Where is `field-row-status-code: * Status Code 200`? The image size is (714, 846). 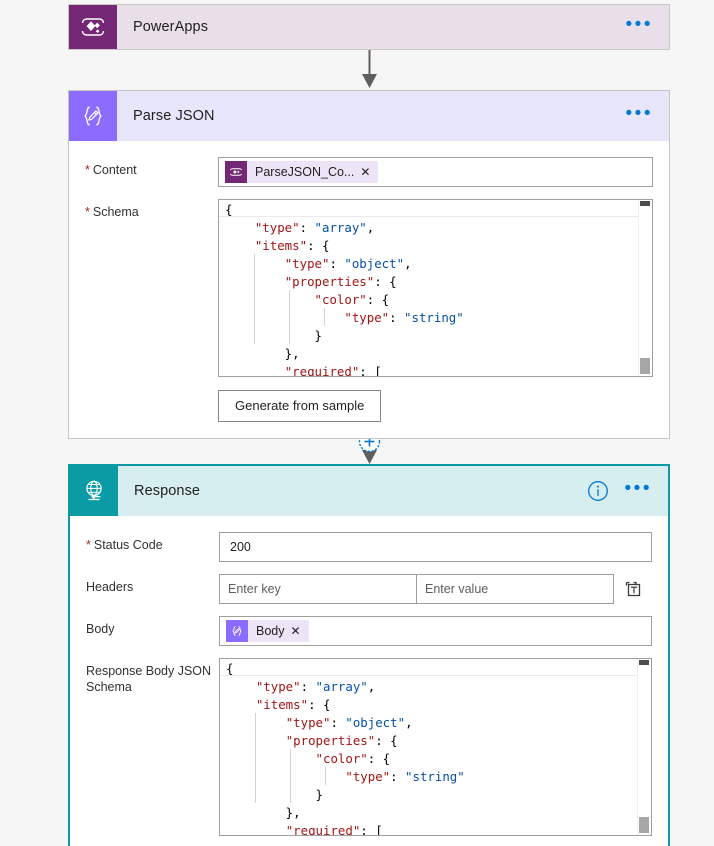
field-row-status-code: * Status Code 200 is located at coordinates (369, 547).